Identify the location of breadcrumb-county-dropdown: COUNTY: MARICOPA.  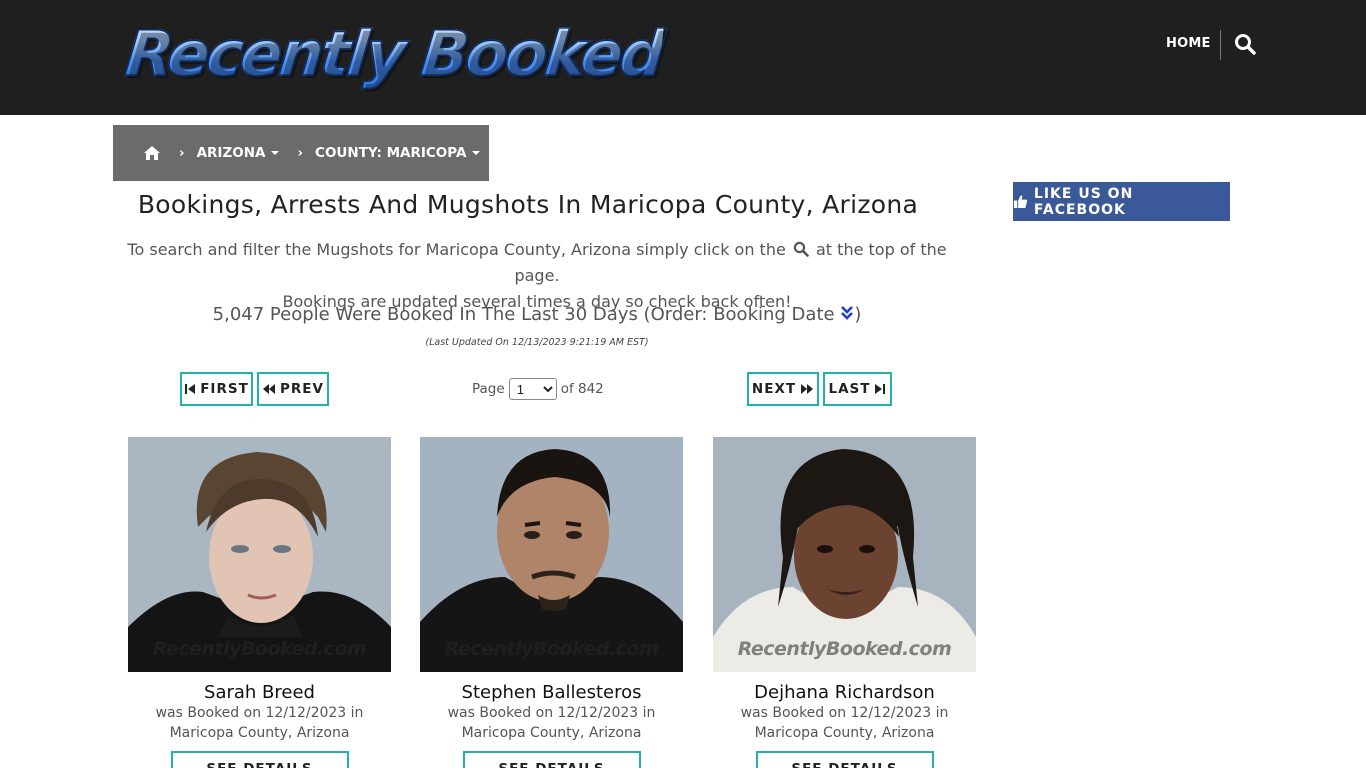
(398, 153).